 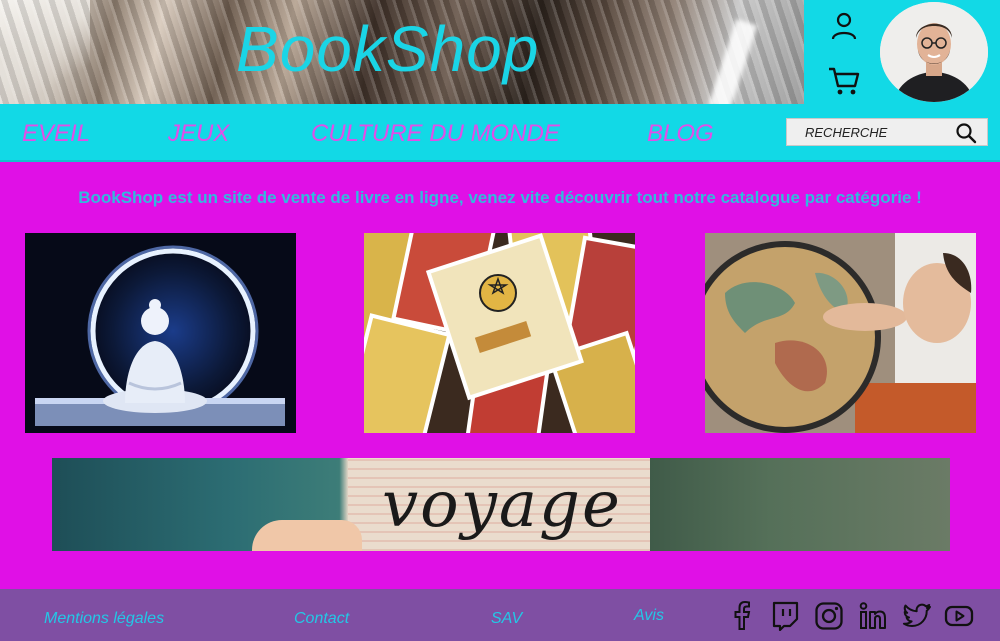 What do you see at coordinates (785, 616) in the screenshot?
I see `twitch-icon` at bounding box center [785, 616].